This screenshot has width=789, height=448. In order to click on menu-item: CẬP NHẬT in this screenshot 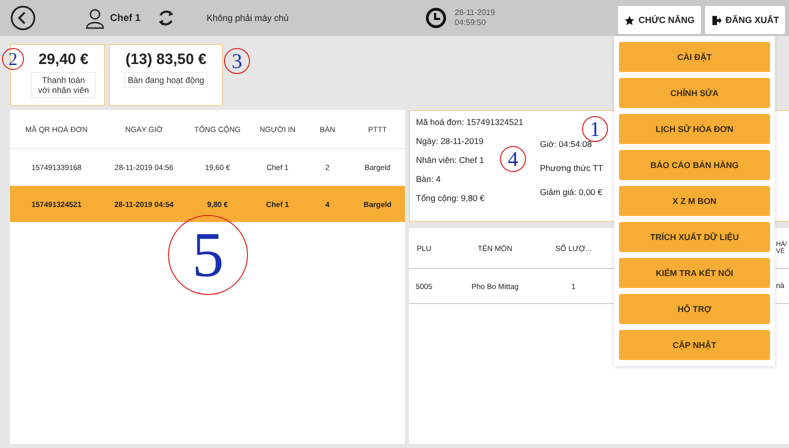, I will do `click(694, 345)`.